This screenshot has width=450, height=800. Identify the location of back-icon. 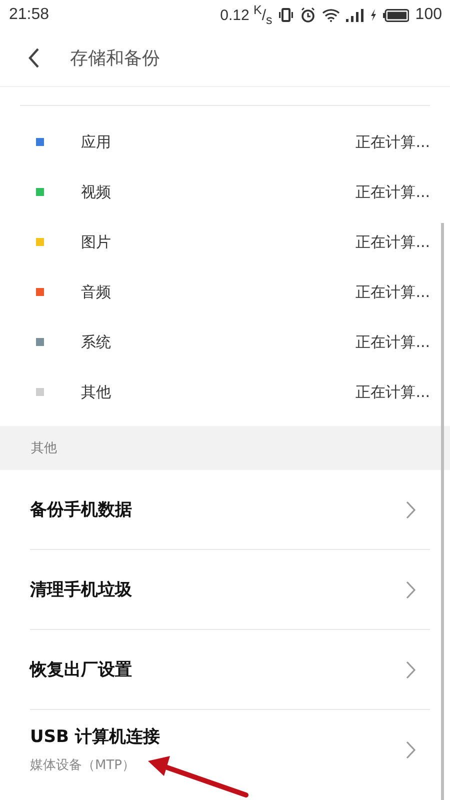
(34, 58).